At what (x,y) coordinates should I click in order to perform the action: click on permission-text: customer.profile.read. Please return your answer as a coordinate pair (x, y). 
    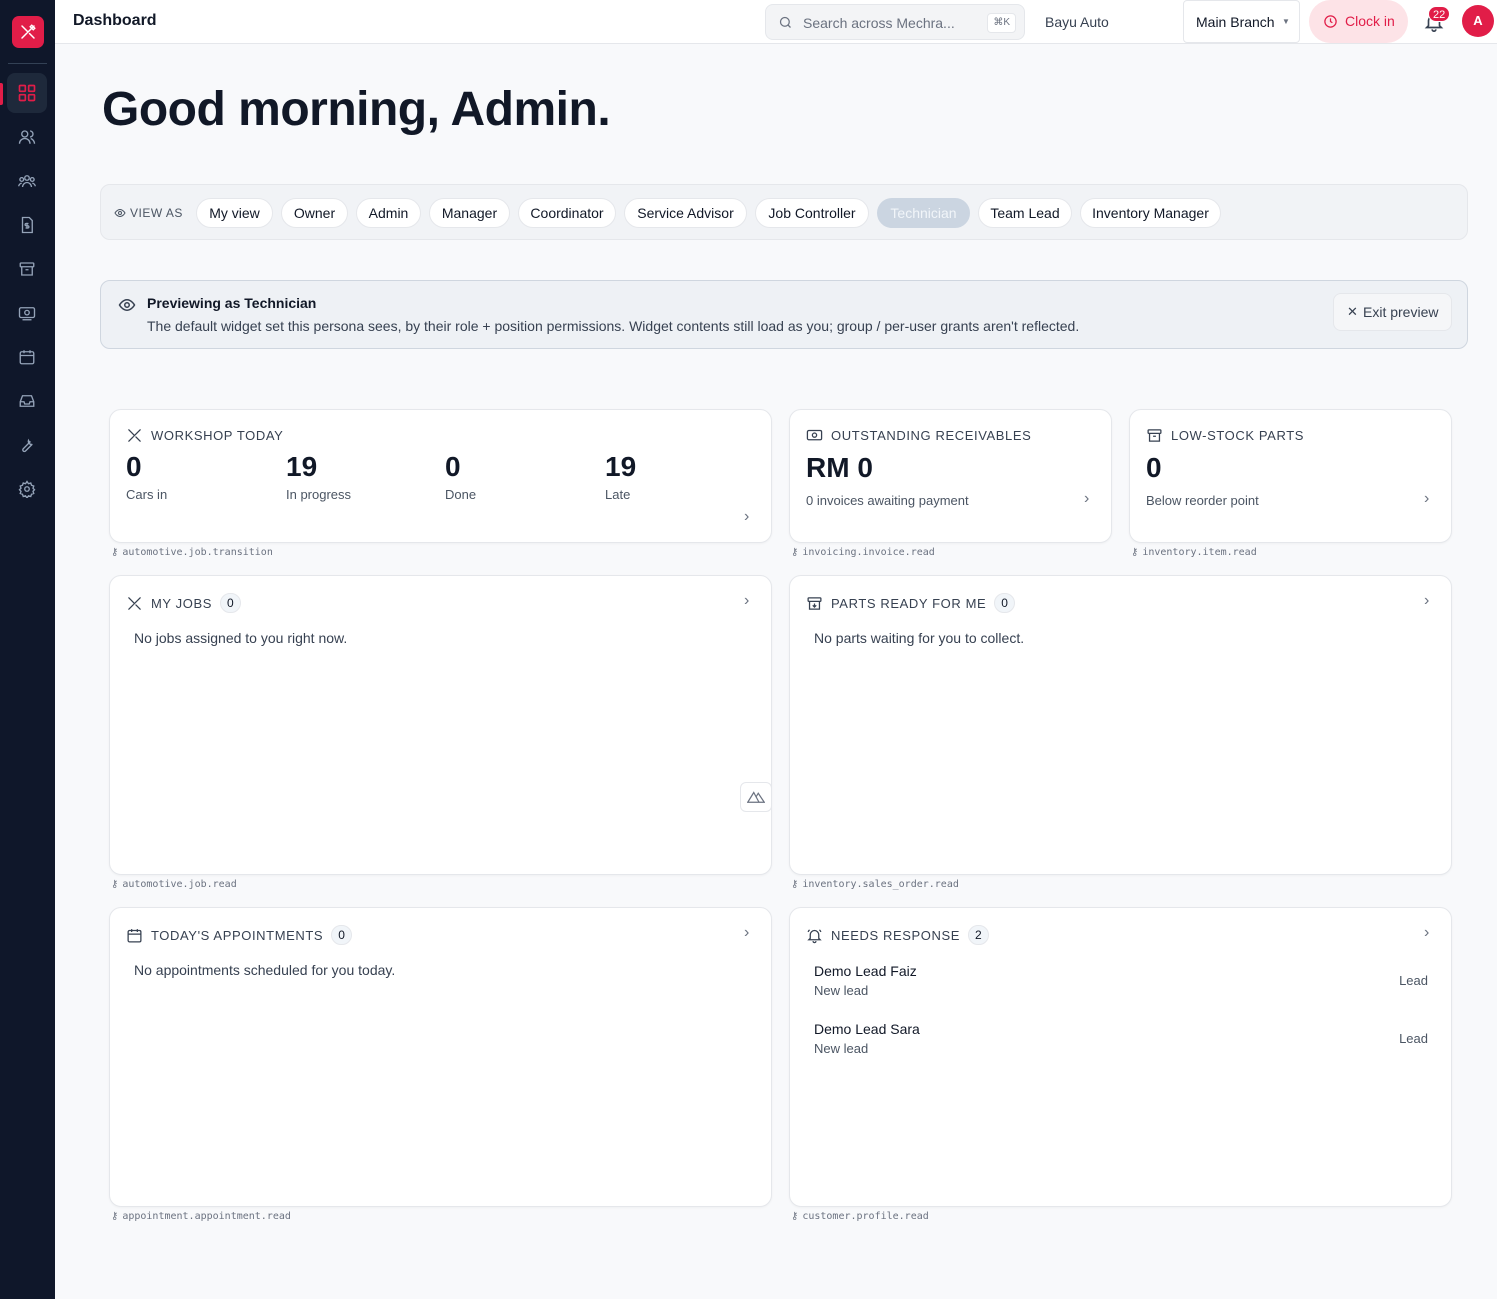
    Looking at the image, I should click on (865, 1216).